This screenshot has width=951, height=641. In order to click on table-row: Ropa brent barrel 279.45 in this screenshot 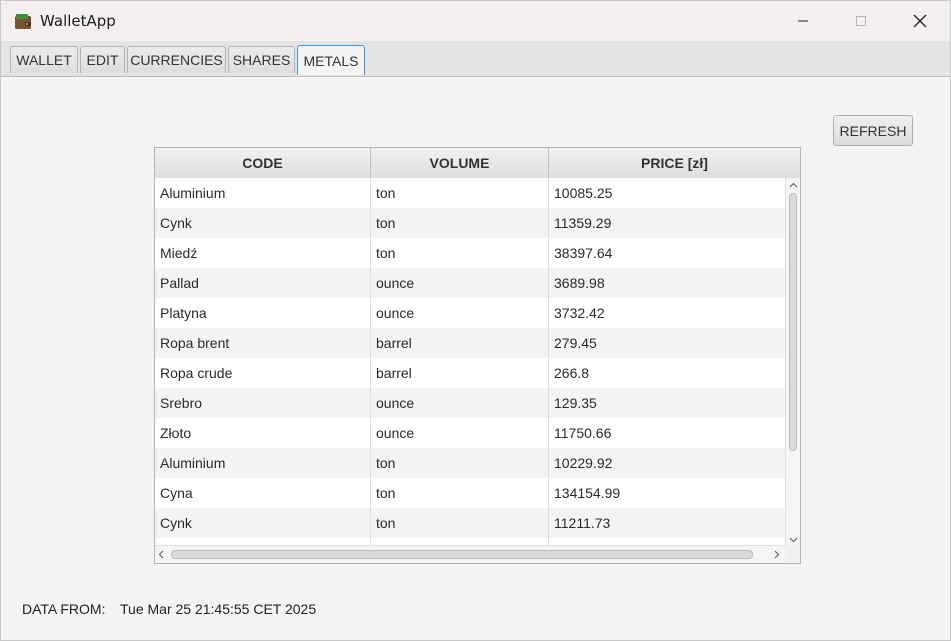, I will do `click(470, 343)`.